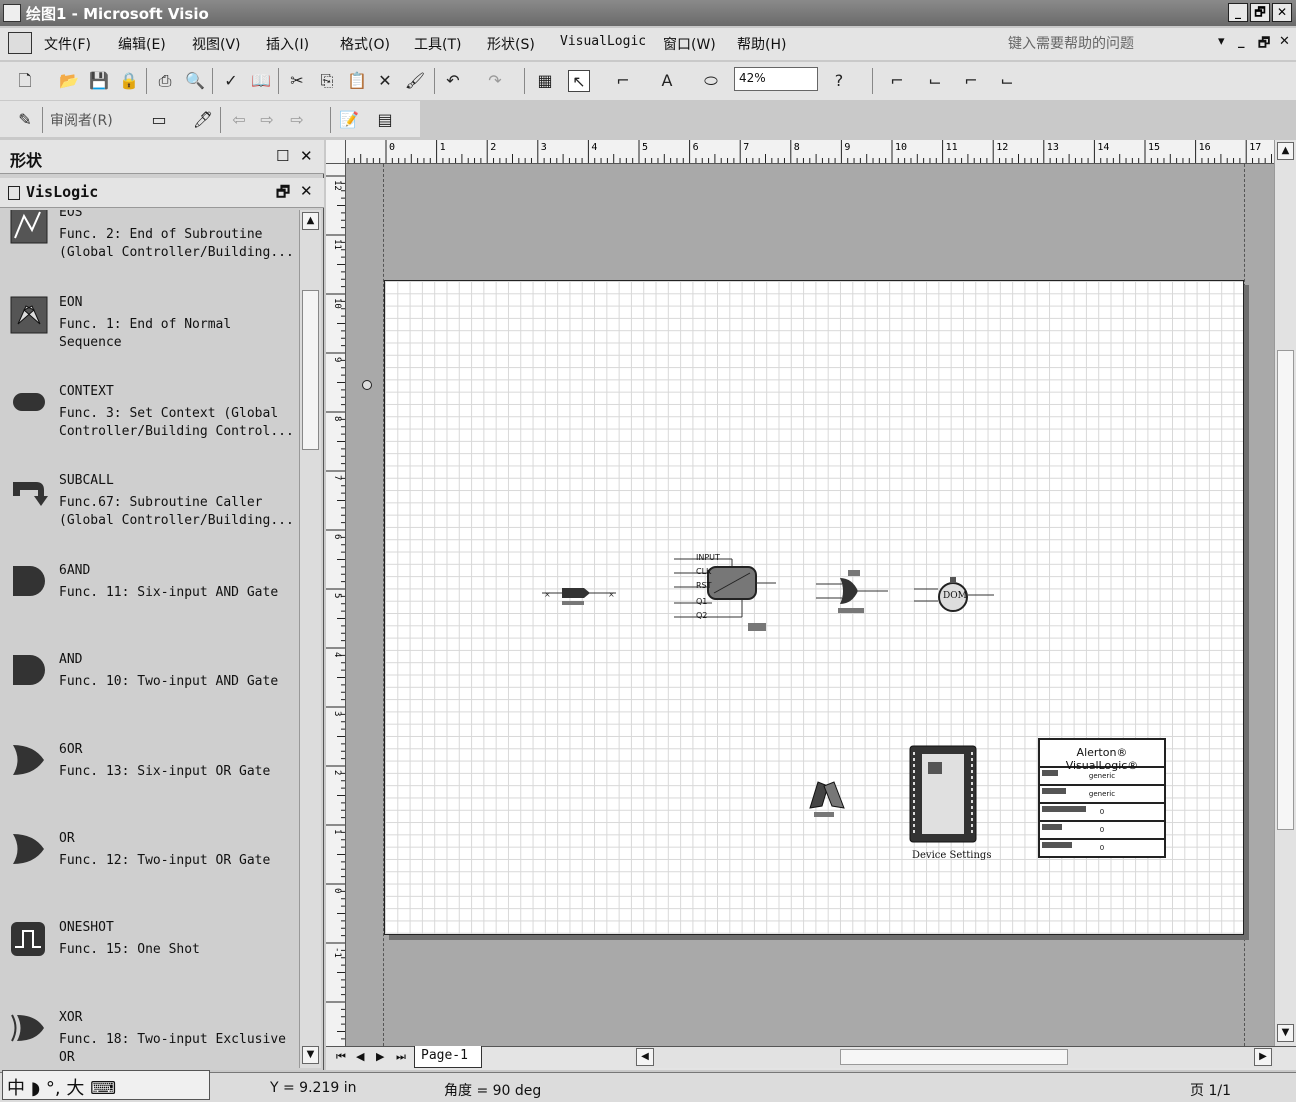  What do you see at coordinates (1241, 41) in the screenshot?
I see `mdi-minimize-button: _` at bounding box center [1241, 41].